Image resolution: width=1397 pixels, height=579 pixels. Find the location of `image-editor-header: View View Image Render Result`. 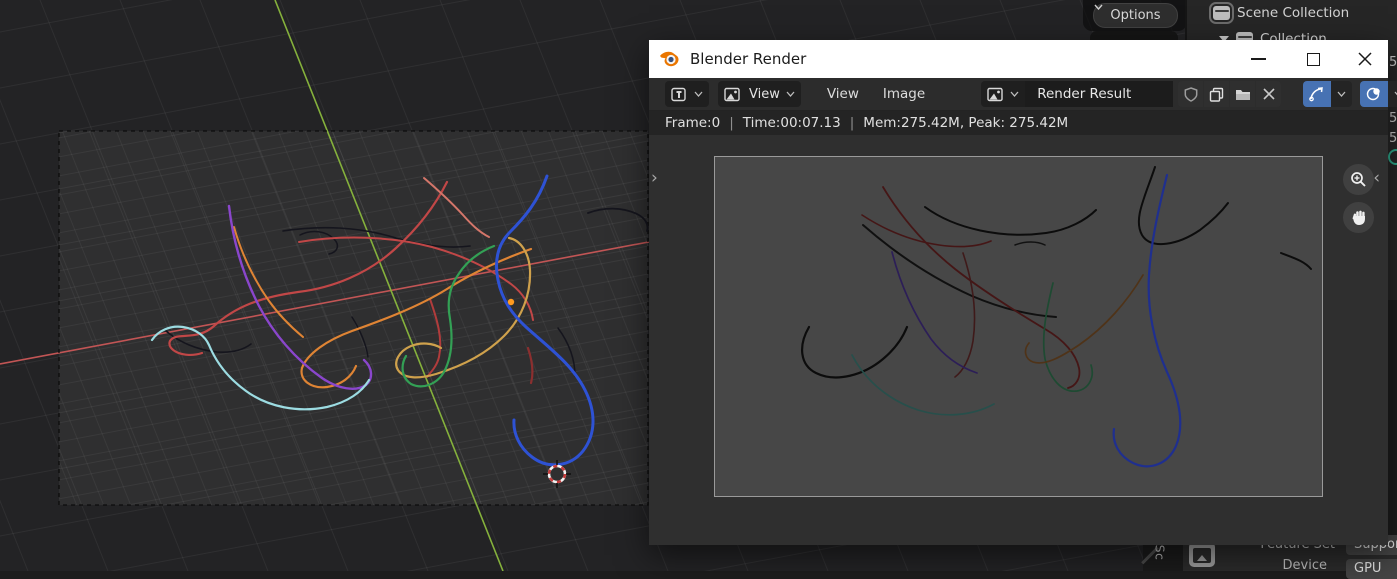

image-editor-header: View View Image Render Result is located at coordinates (1023, 94).